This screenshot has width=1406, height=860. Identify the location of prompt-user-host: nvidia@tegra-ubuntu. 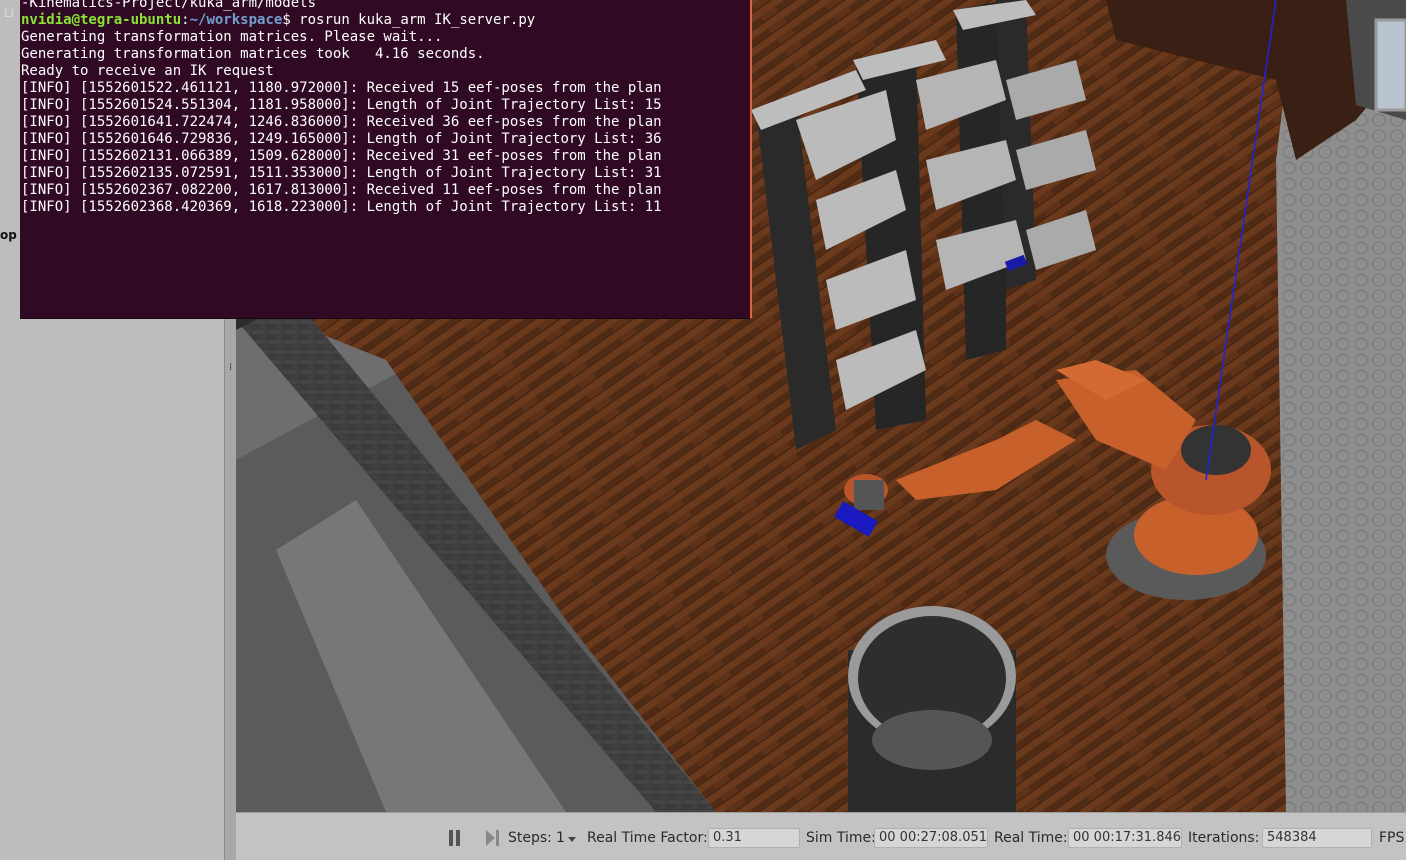
(101, 20).